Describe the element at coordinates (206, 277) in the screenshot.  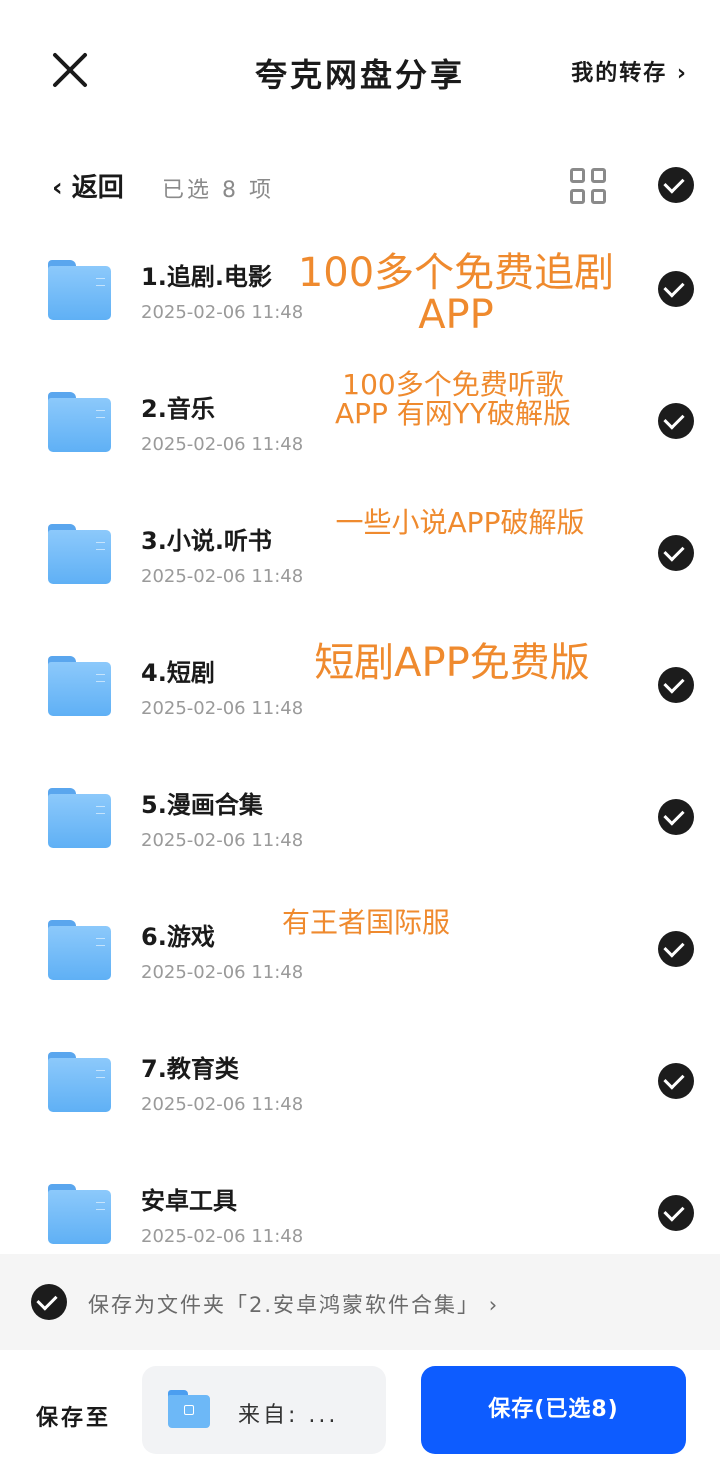
I see `file-name: 1.追剧.电影` at that location.